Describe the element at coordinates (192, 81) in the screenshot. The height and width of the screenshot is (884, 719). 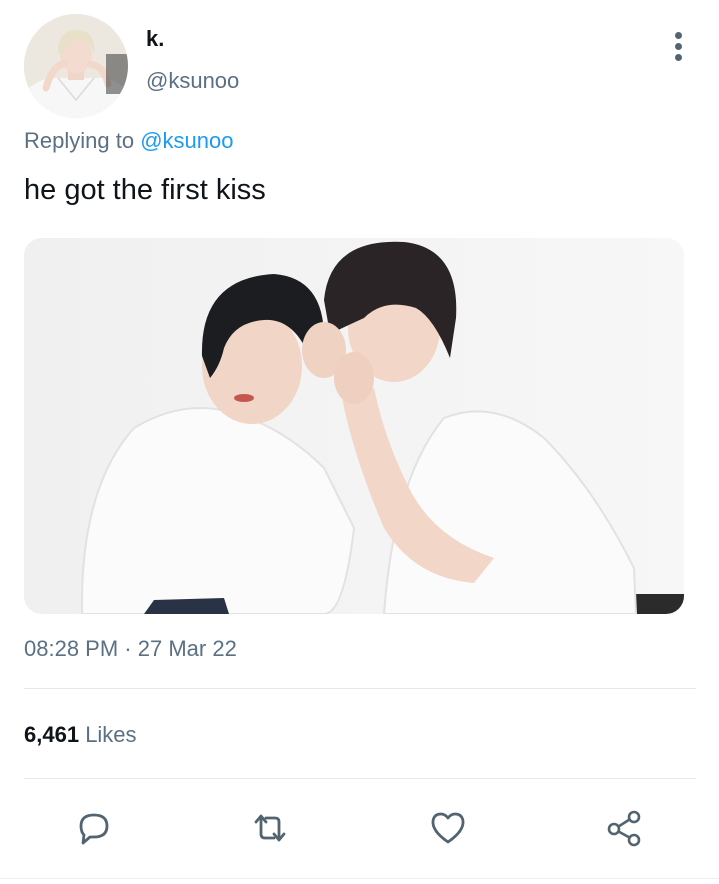
I see `author-handle: @ksunoo` at that location.